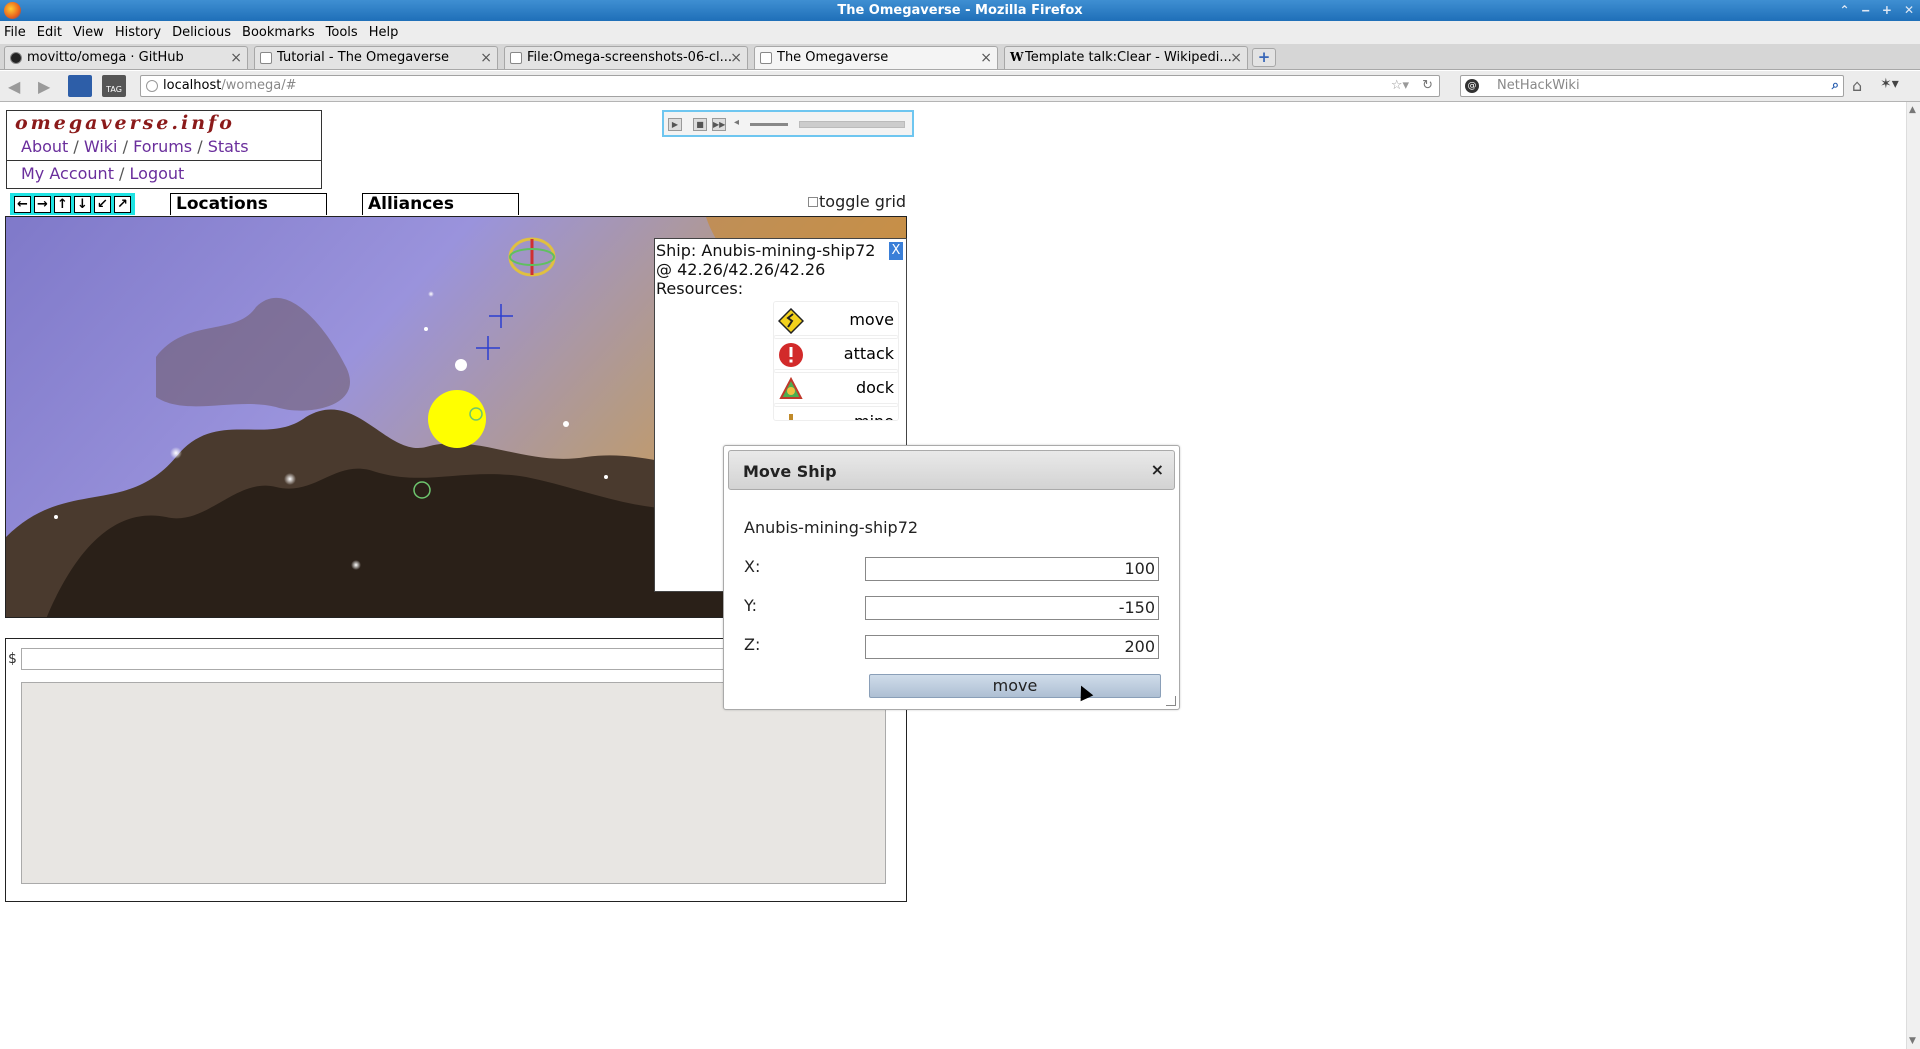  I want to click on forward-icon: ▶, so click(44, 86).